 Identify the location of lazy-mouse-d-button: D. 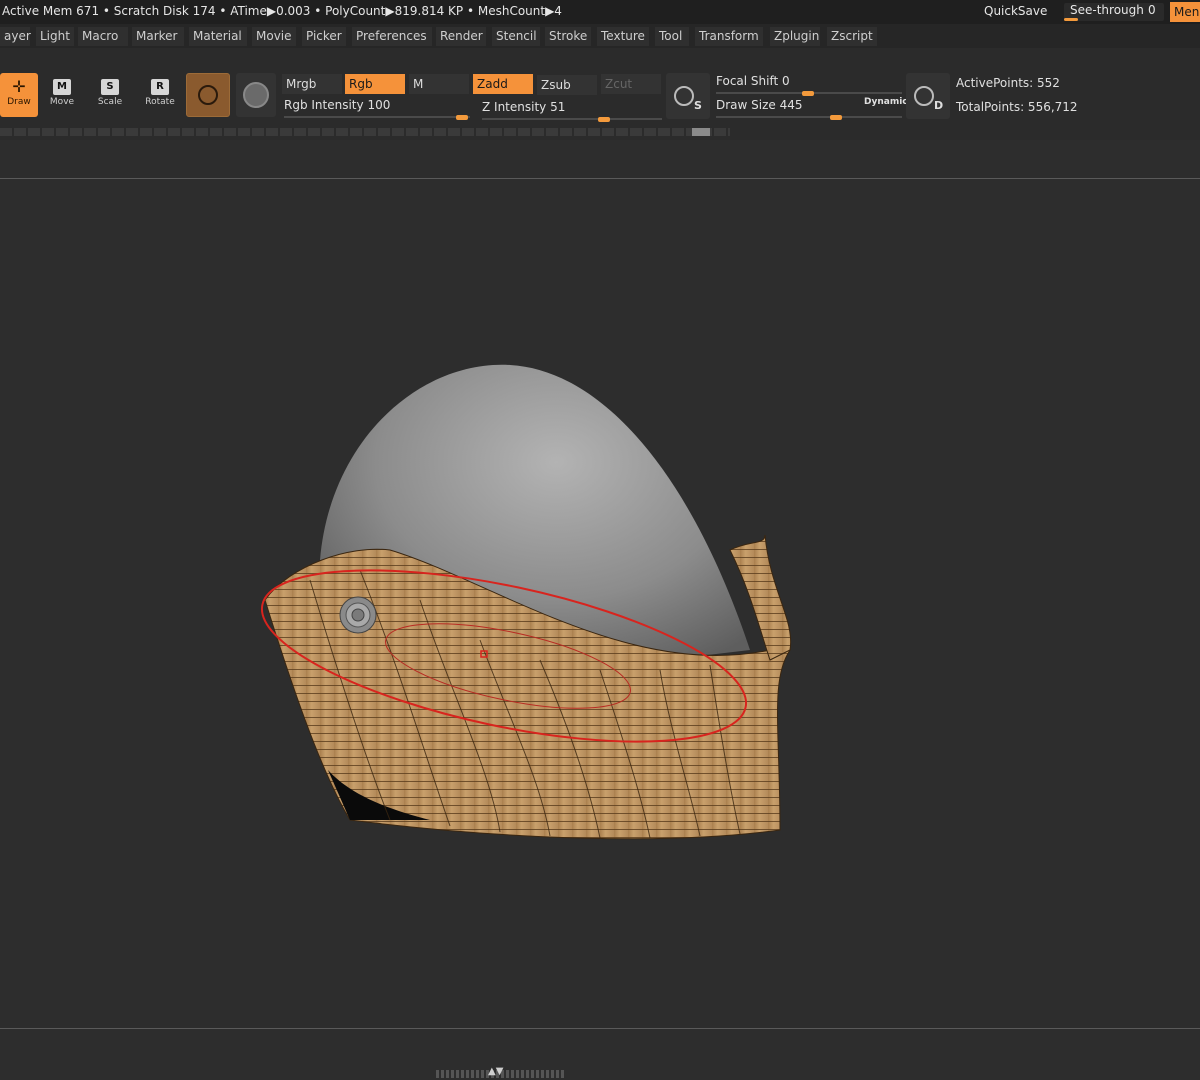
(928, 96).